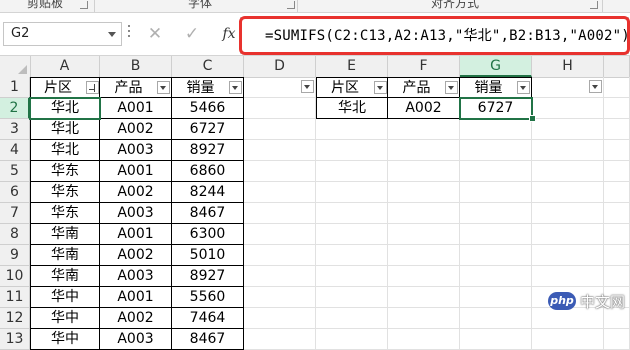 This screenshot has height=350, width=630. Describe the element at coordinates (15, 129) in the screenshot. I see `row-header-3: 3` at that location.